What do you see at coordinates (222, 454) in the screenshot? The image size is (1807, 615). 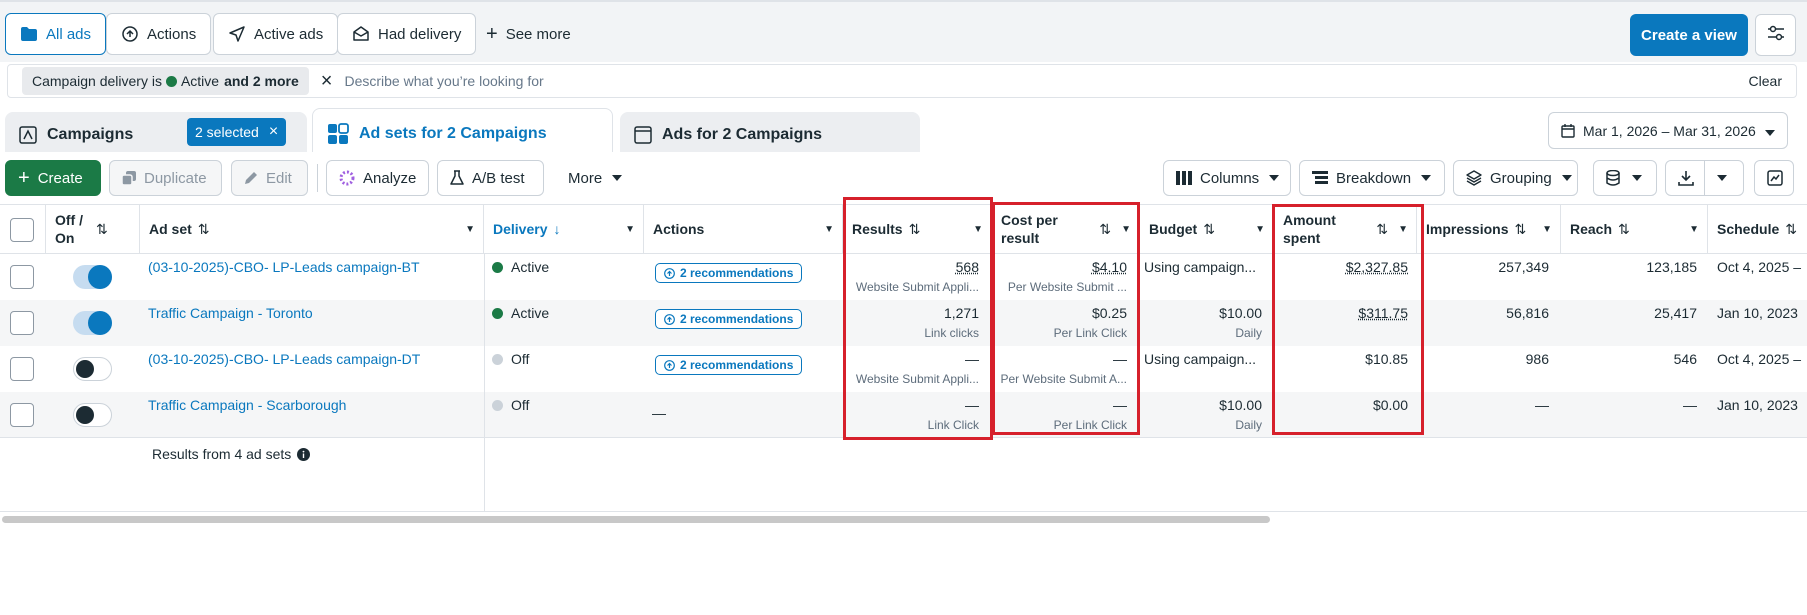 I see `results-summary-label: Results from 4 ad sets` at bounding box center [222, 454].